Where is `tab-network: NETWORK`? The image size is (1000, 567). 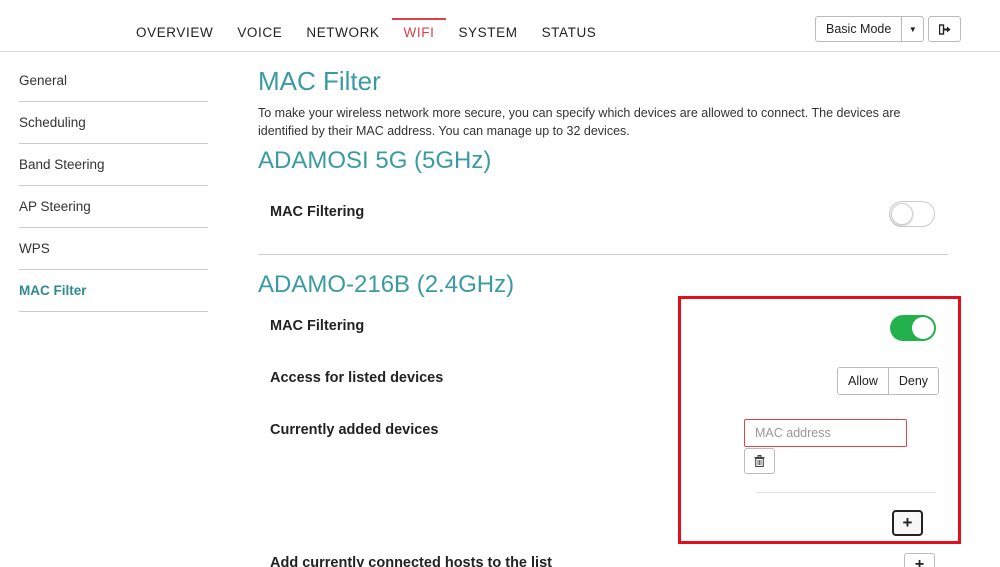 tab-network: NETWORK is located at coordinates (342, 32).